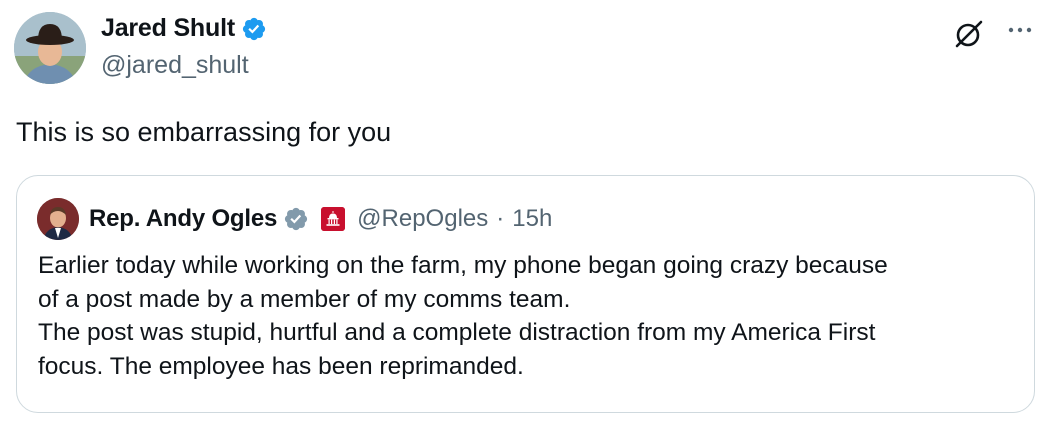  What do you see at coordinates (183, 219) in the screenshot?
I see `quoted-author-display-name: Rep. Andy Ogles` at bounding box center [183, 219].